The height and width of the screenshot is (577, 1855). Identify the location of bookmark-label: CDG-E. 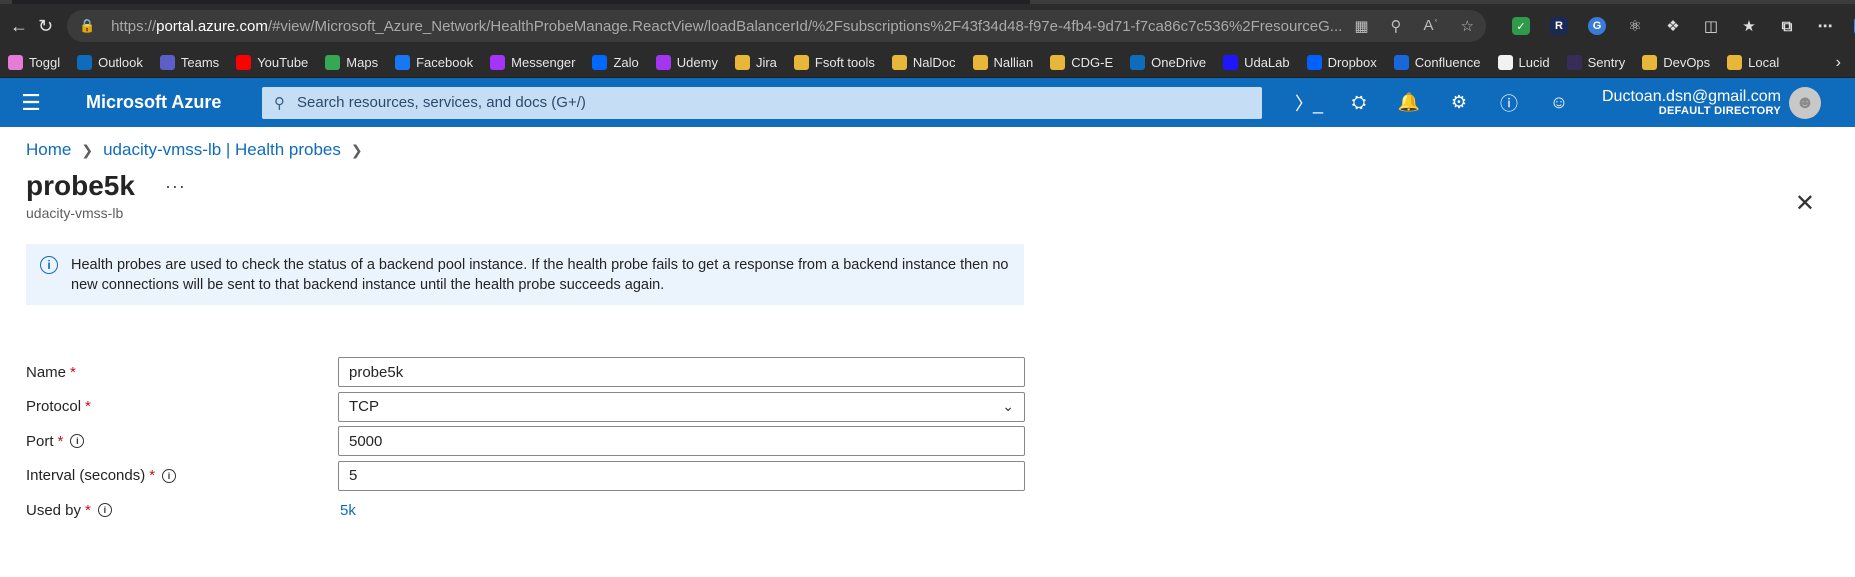
(1092, 62).